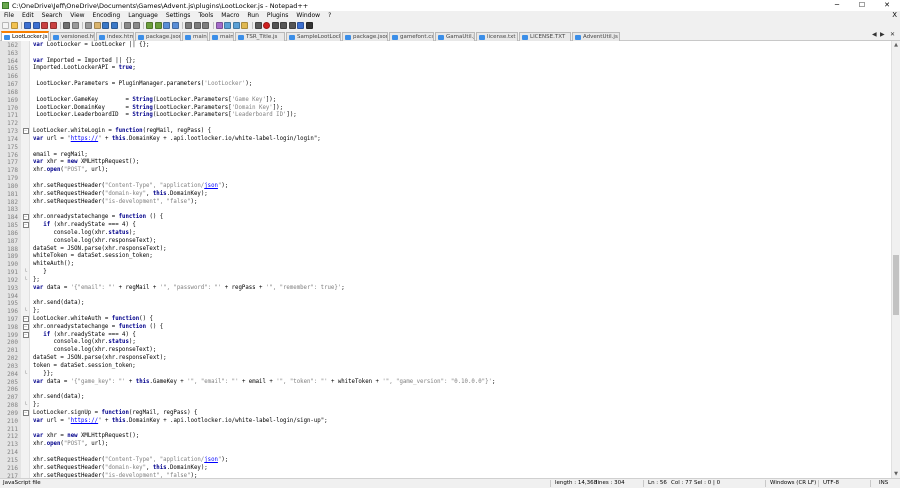  What do you see at coordinates (105, 25) in the screenshot?
I see `undo-icon` at bounding box center [105, 25].